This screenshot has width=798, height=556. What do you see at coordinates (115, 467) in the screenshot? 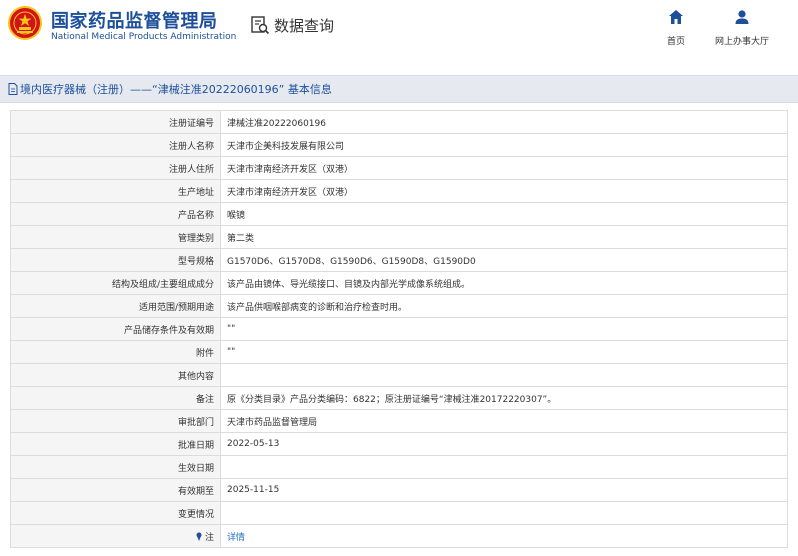
I see `row-label: 生效日期` at bounding box center [115, 467].